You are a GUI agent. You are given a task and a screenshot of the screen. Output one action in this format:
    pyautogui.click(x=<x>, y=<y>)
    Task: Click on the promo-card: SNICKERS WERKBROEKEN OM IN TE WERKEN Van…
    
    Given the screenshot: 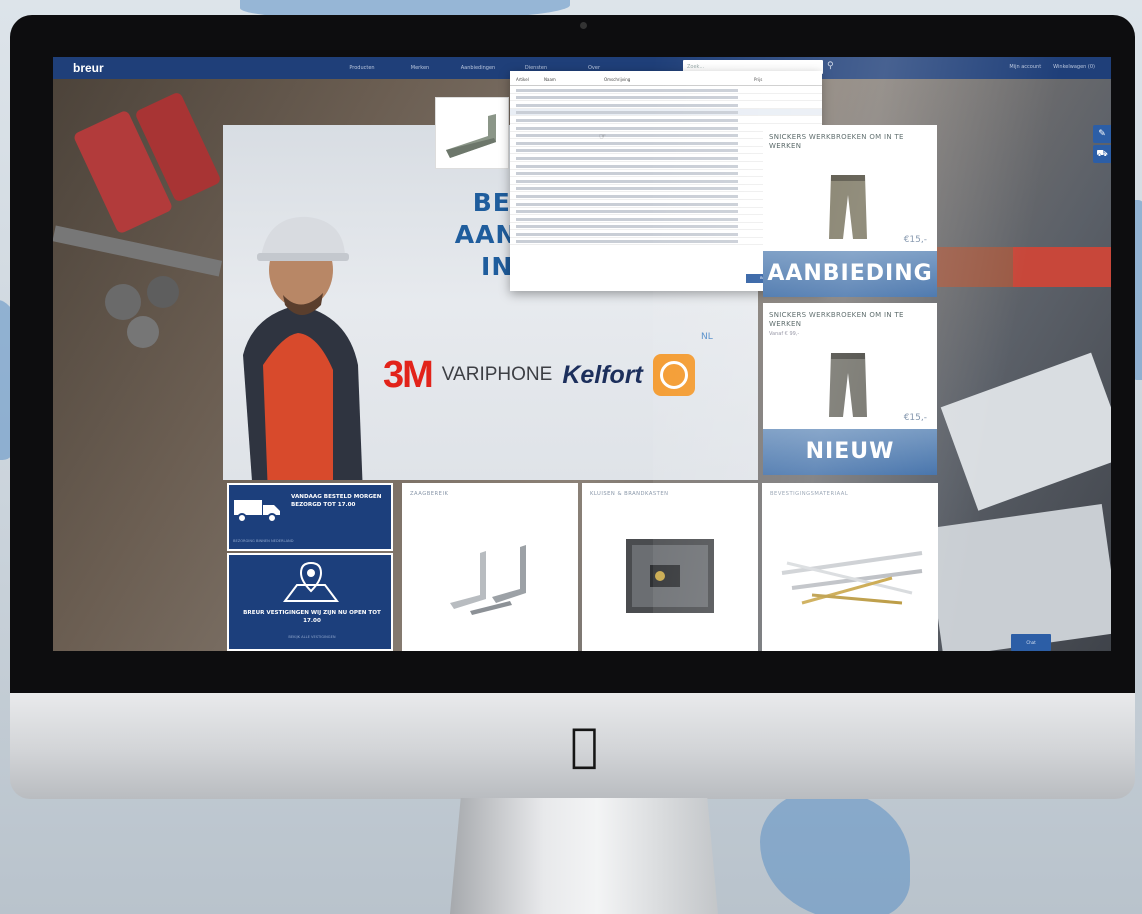 What is the action you would take?
    pyautogui.click(x=850, y=389)
    